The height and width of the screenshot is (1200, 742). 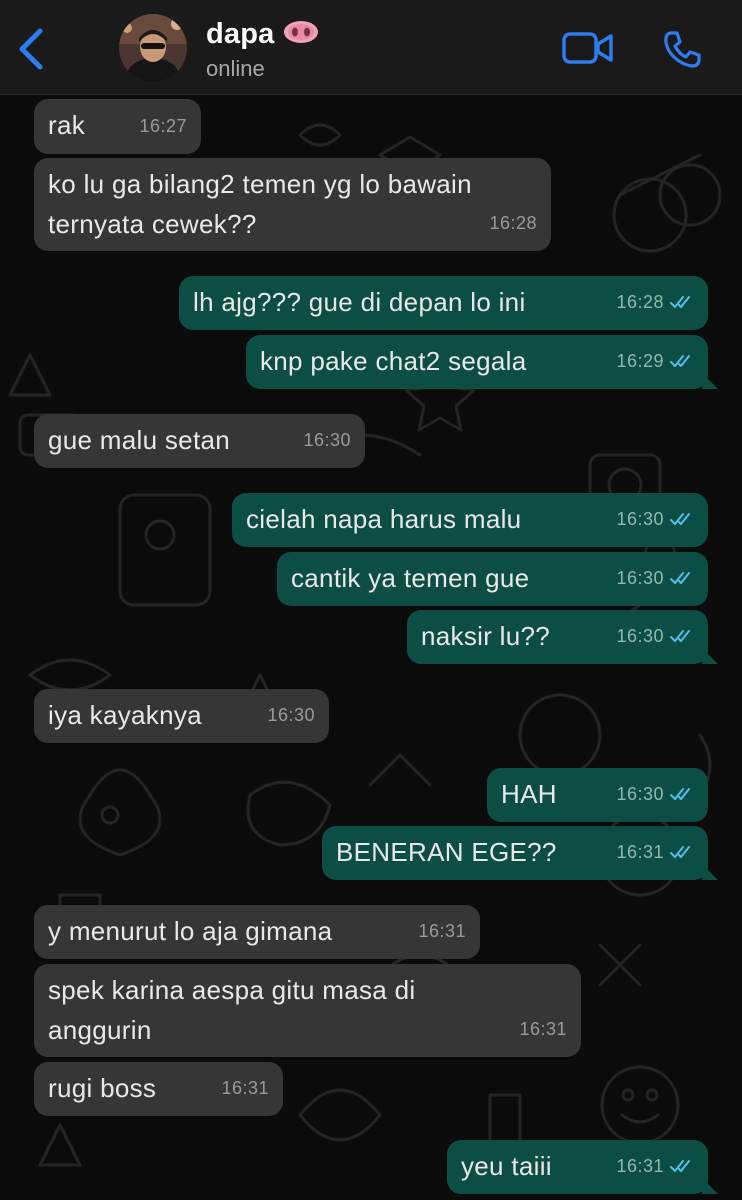 I want to click on message-bubble: HAH 16:30, so click(x=597, y=795).